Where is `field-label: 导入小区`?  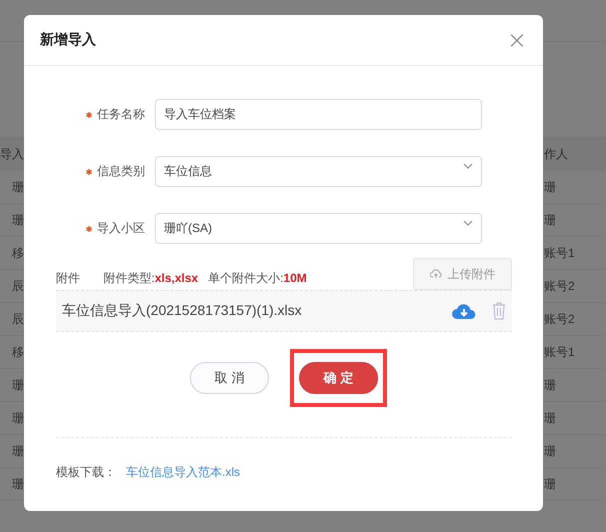 field-label: 导入小区 is located at coordinates (105, 228).